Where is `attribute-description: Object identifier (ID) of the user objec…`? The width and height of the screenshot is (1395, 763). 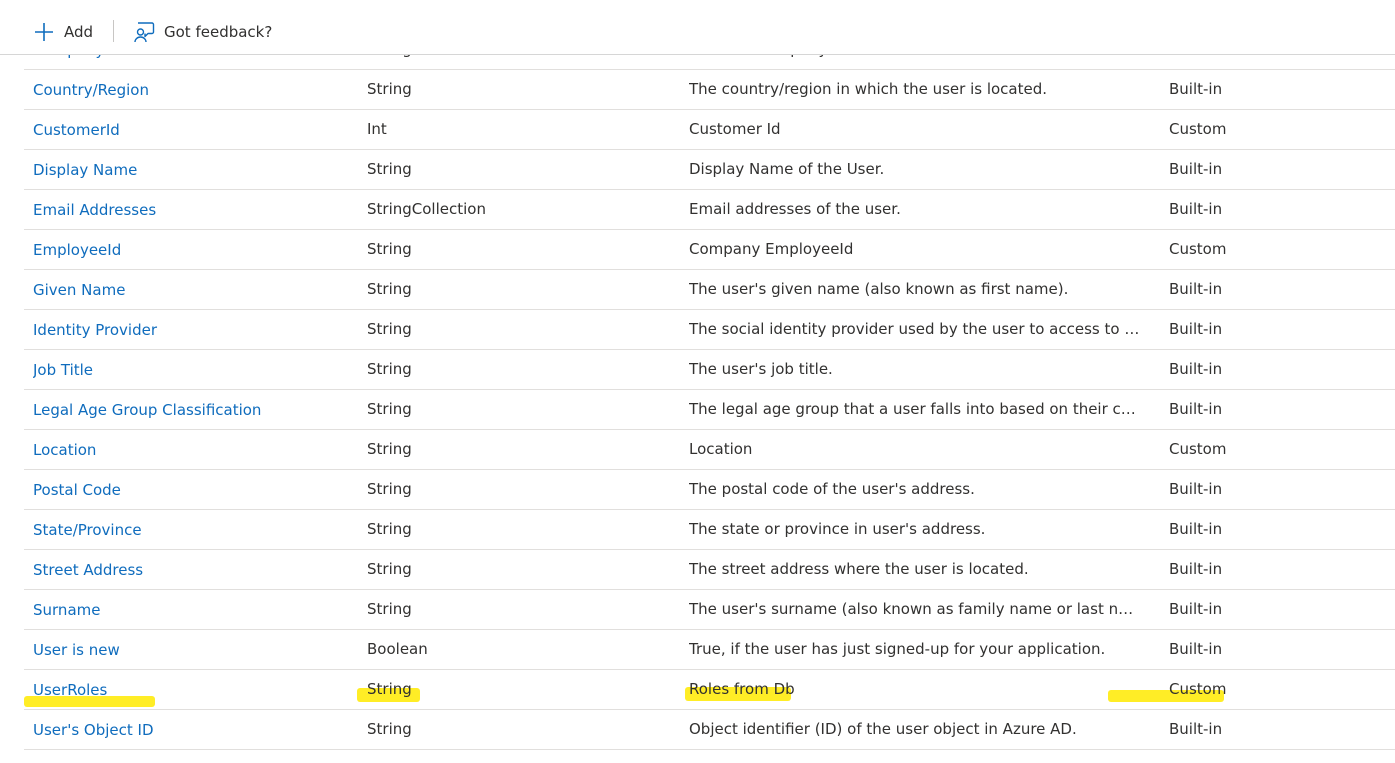 attribute-description: Object identifier (ID) of the user objec… is located at coordinates (883, 729).